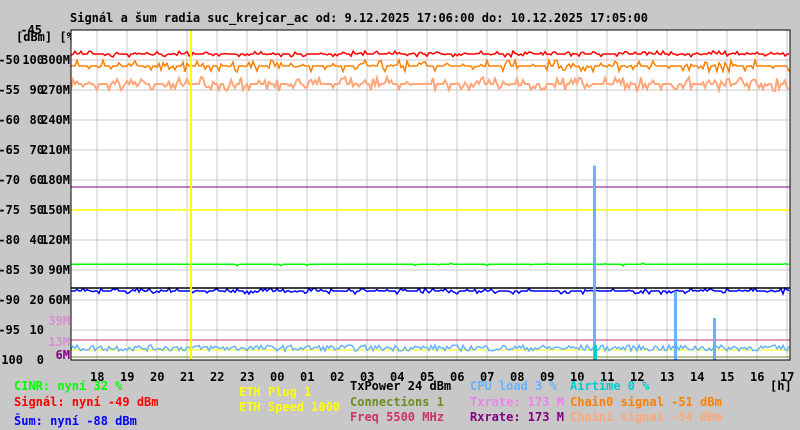 The height and width of the screenshot is (430, 800). What do you see at coordinates (513, 386) in the screenshot?
I see `legend-cpu: CPU load 3 %` at bounding box center [513, 386].